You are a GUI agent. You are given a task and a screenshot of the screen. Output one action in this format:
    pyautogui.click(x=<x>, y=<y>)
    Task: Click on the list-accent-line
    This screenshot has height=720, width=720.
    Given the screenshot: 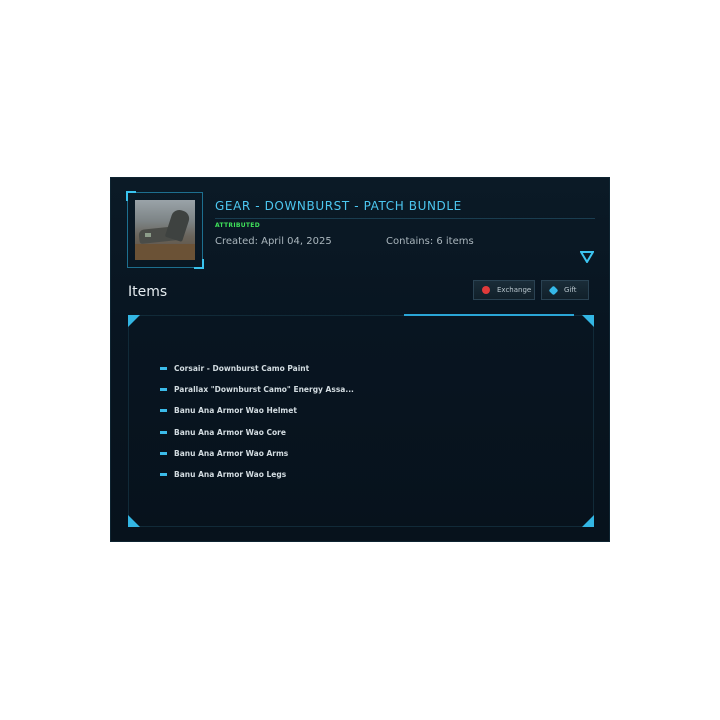 What is the action you would take?
    pyautogui.click(x=489, y=315)
    